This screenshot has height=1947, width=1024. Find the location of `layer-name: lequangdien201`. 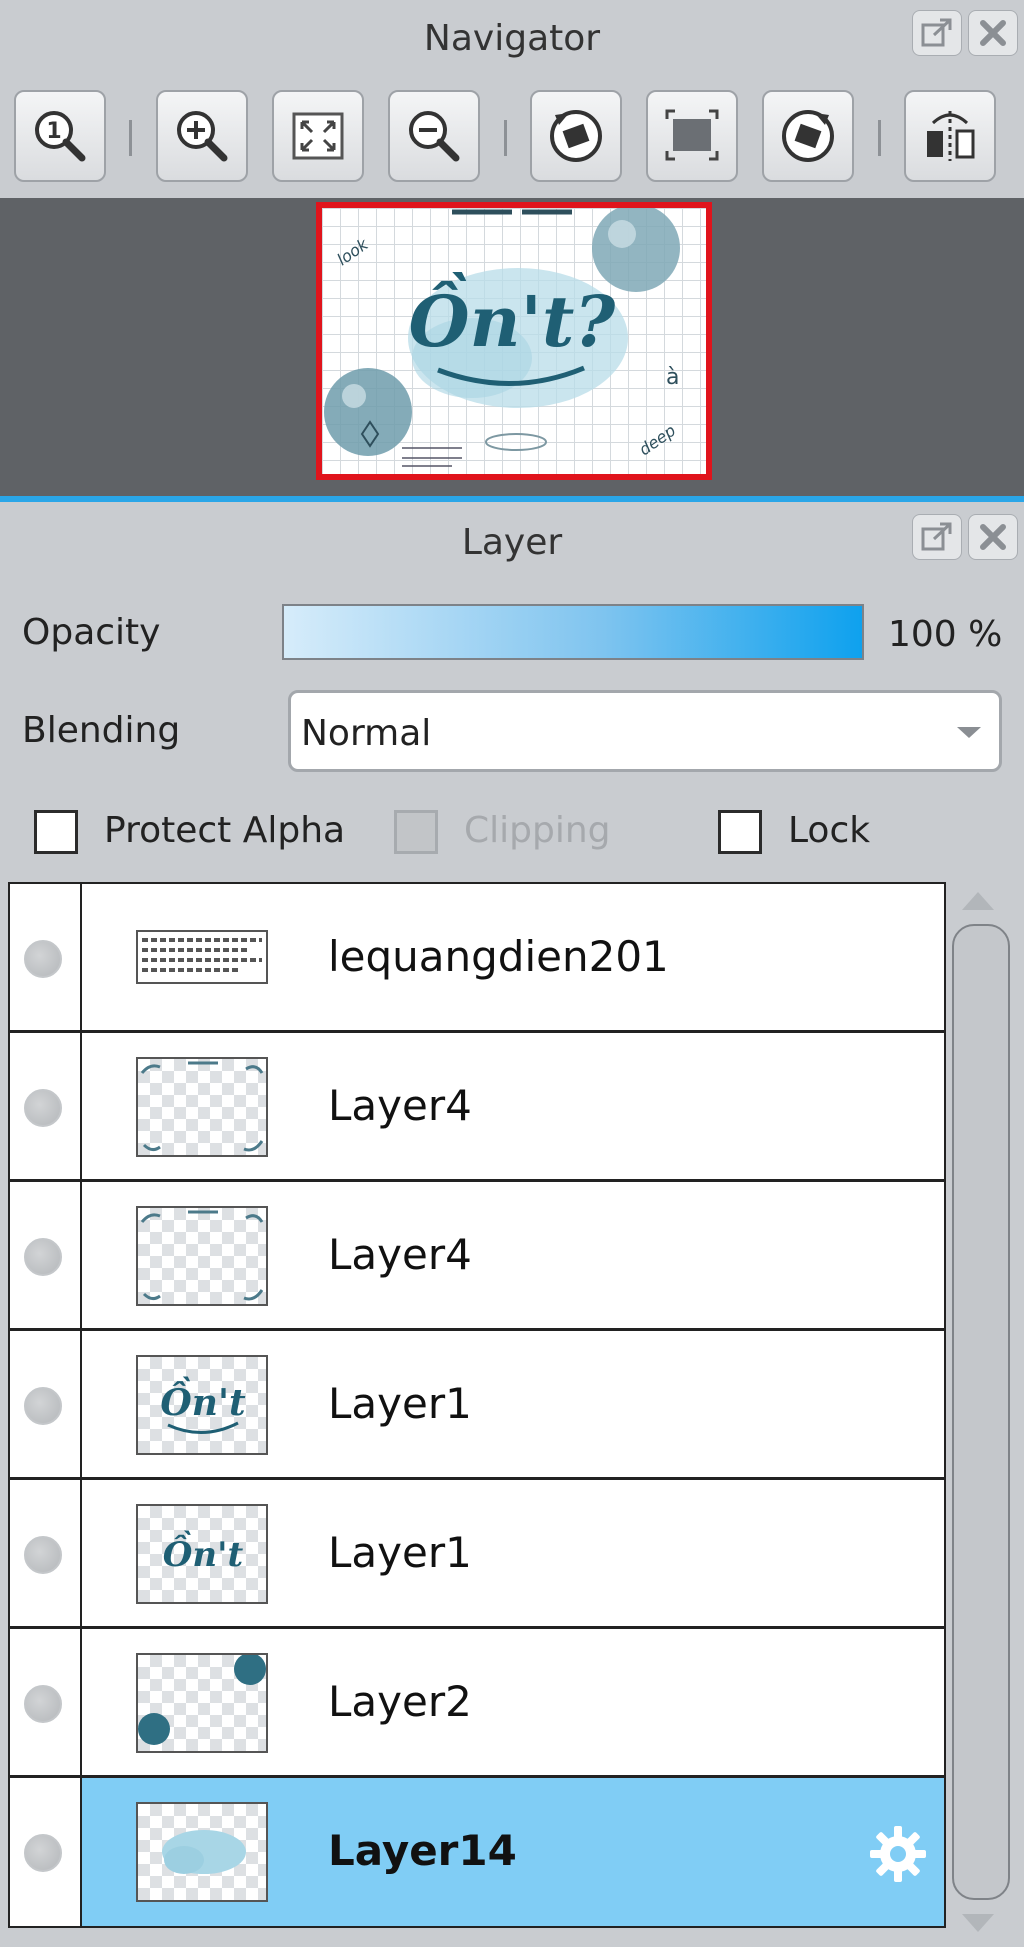

layer-name: lequangdien201 is located at coordinates (498, 956).